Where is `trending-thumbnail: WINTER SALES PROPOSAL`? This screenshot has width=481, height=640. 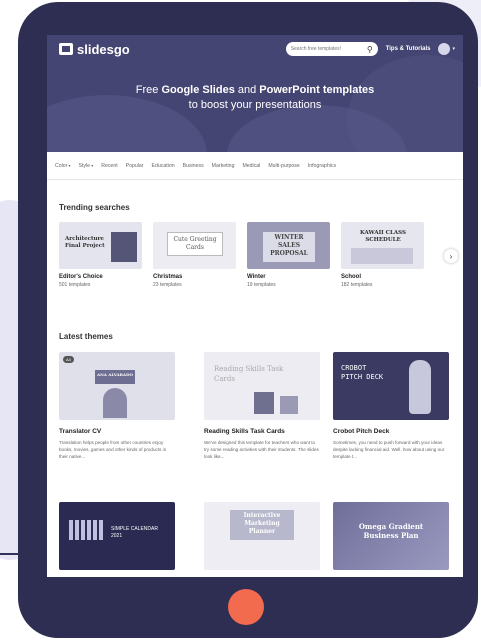
trending-thumbnail: WINTER SALES PROPOSAL is located at coordinates (288, 245).